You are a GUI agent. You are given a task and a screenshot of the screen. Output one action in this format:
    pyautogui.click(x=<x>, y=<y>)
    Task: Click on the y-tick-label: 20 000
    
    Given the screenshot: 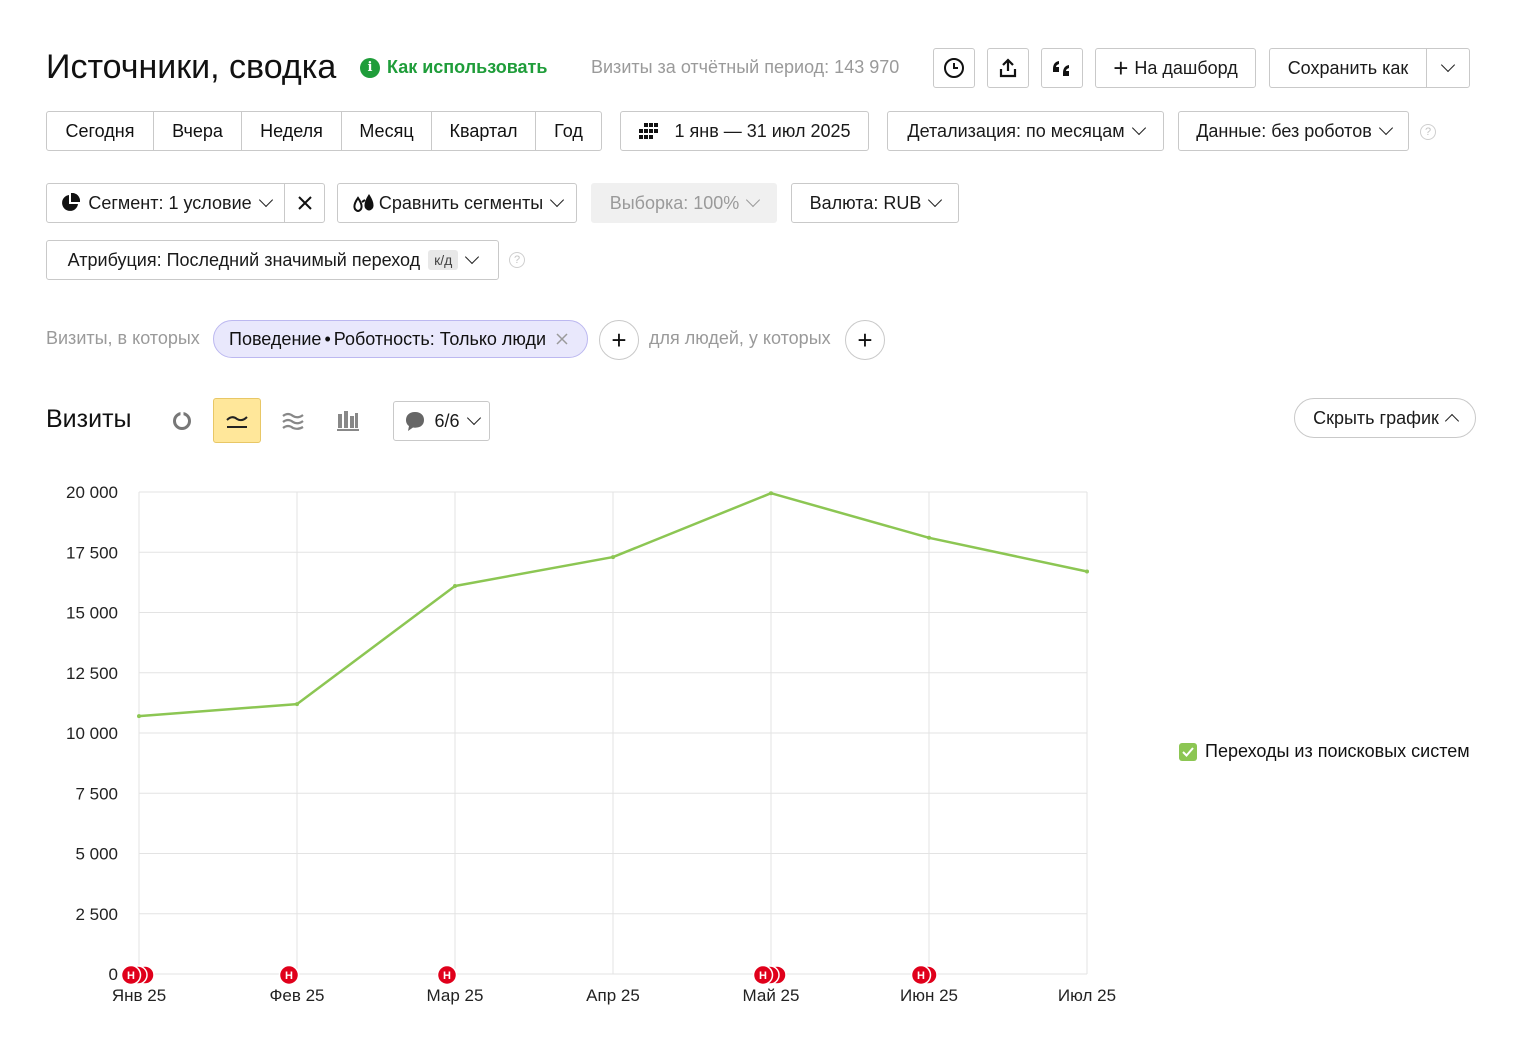 What is the action you would take?
    pyautogui.click(x=92, y=492)
    